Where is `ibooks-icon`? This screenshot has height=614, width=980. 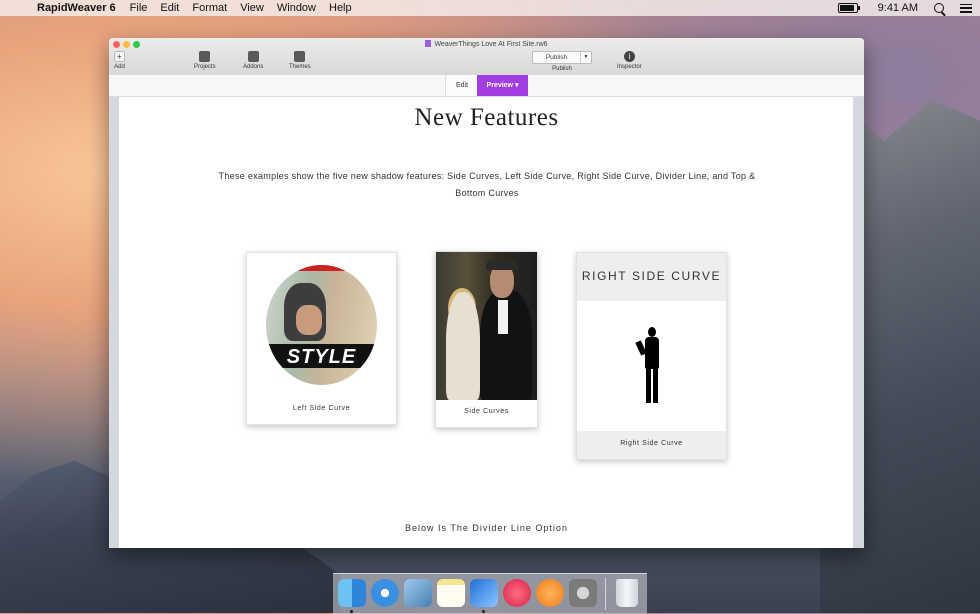
ibooks-icon is located at coordinates (550, 593).